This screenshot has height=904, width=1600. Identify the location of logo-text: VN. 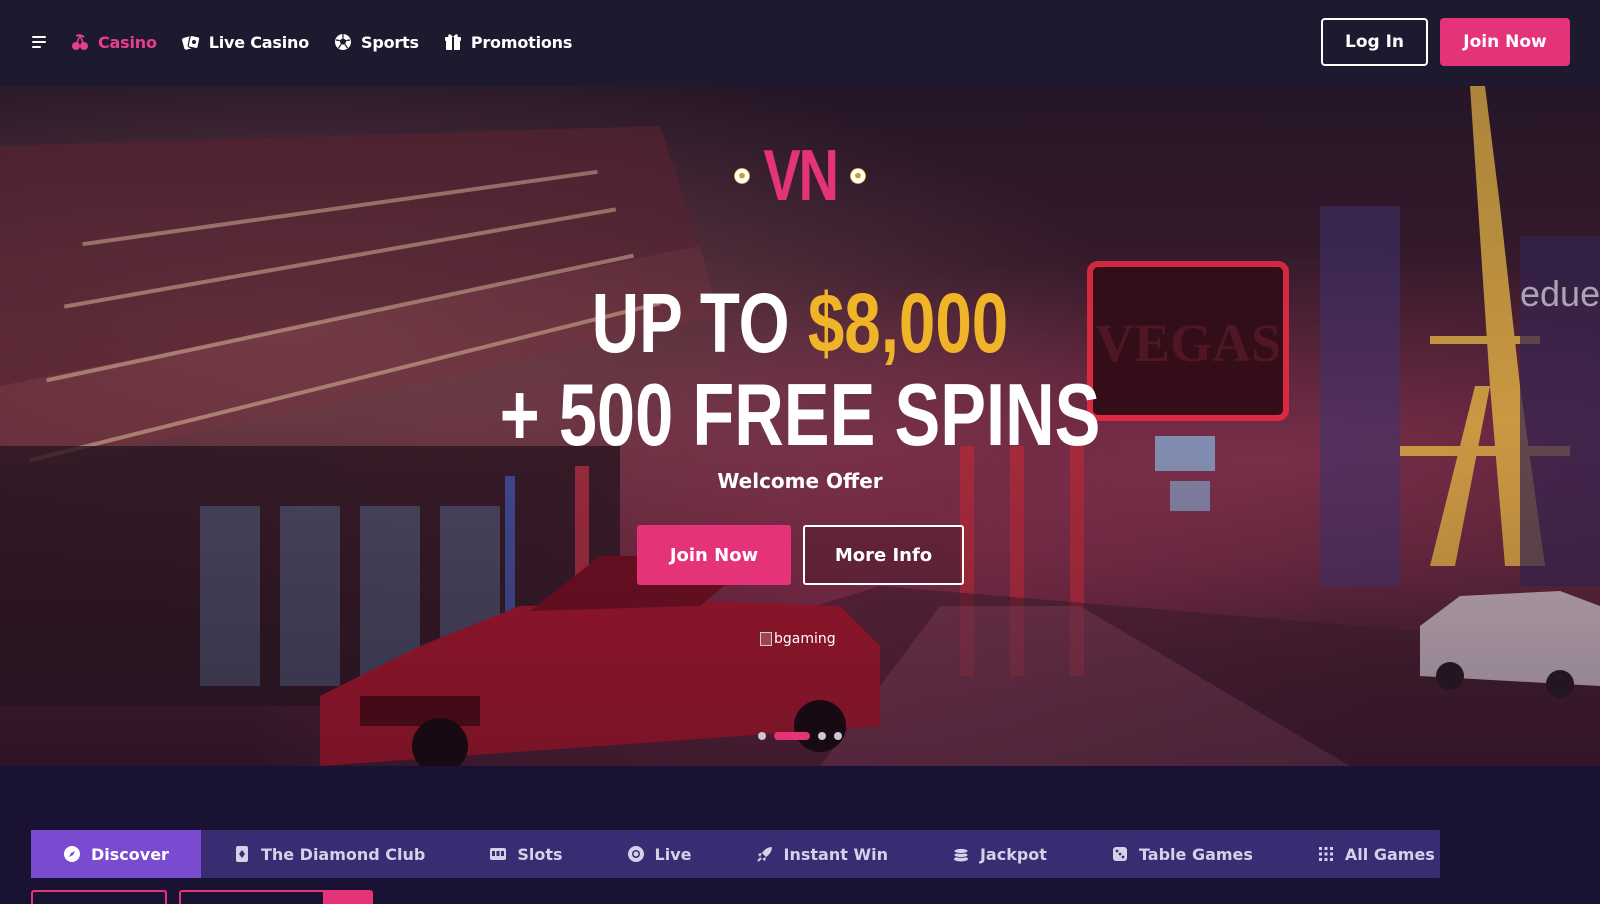
(801, 176).